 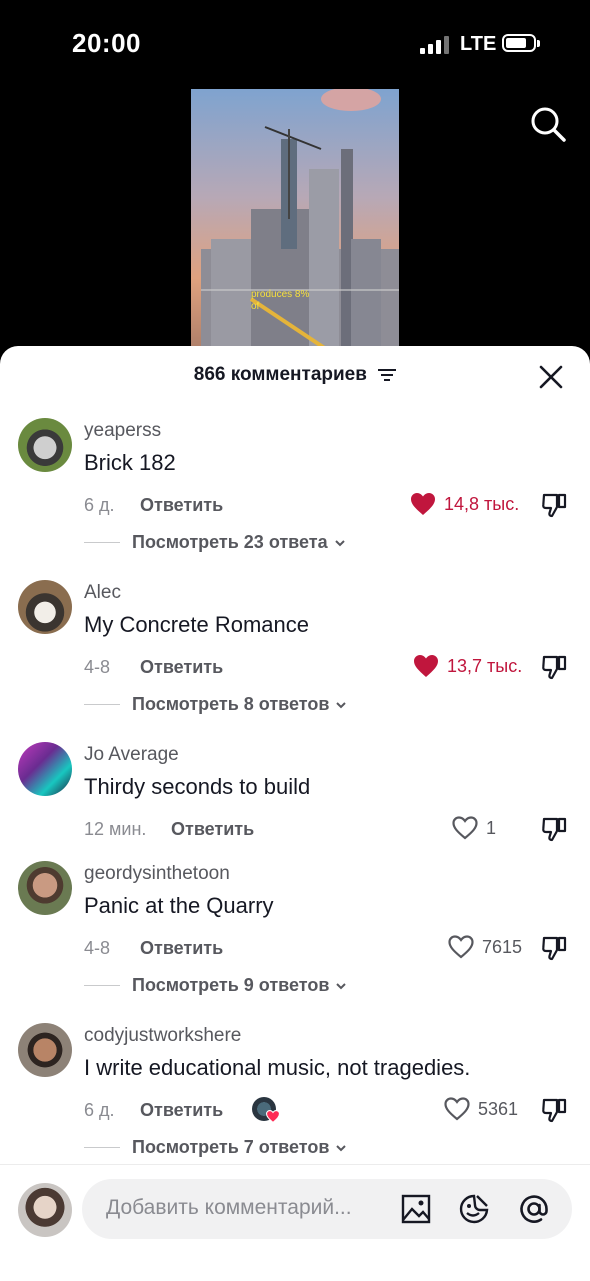 What do you see at coordinates (485, 665) in the screenshot?
I see `like-count: 13,7 тыс.` at bounding box center [485, 665].